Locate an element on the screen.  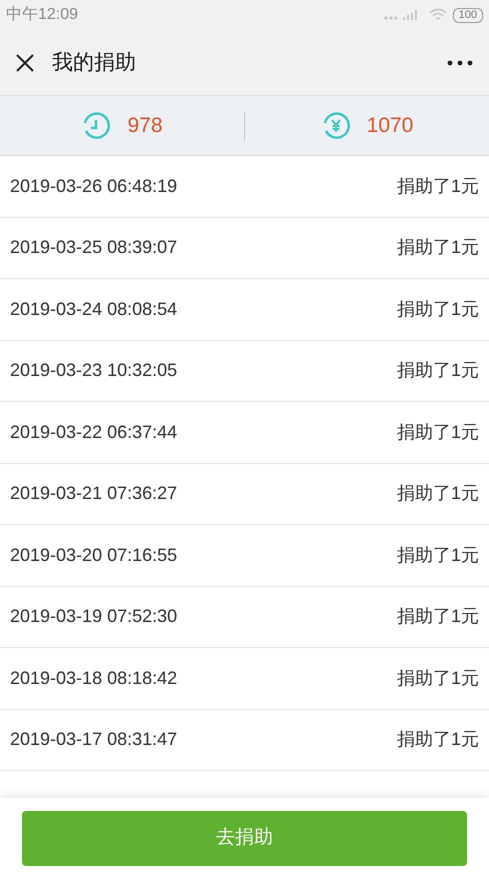
donation-time: 2019-03-26 06:48:19 is located at coordinates (94, 186).